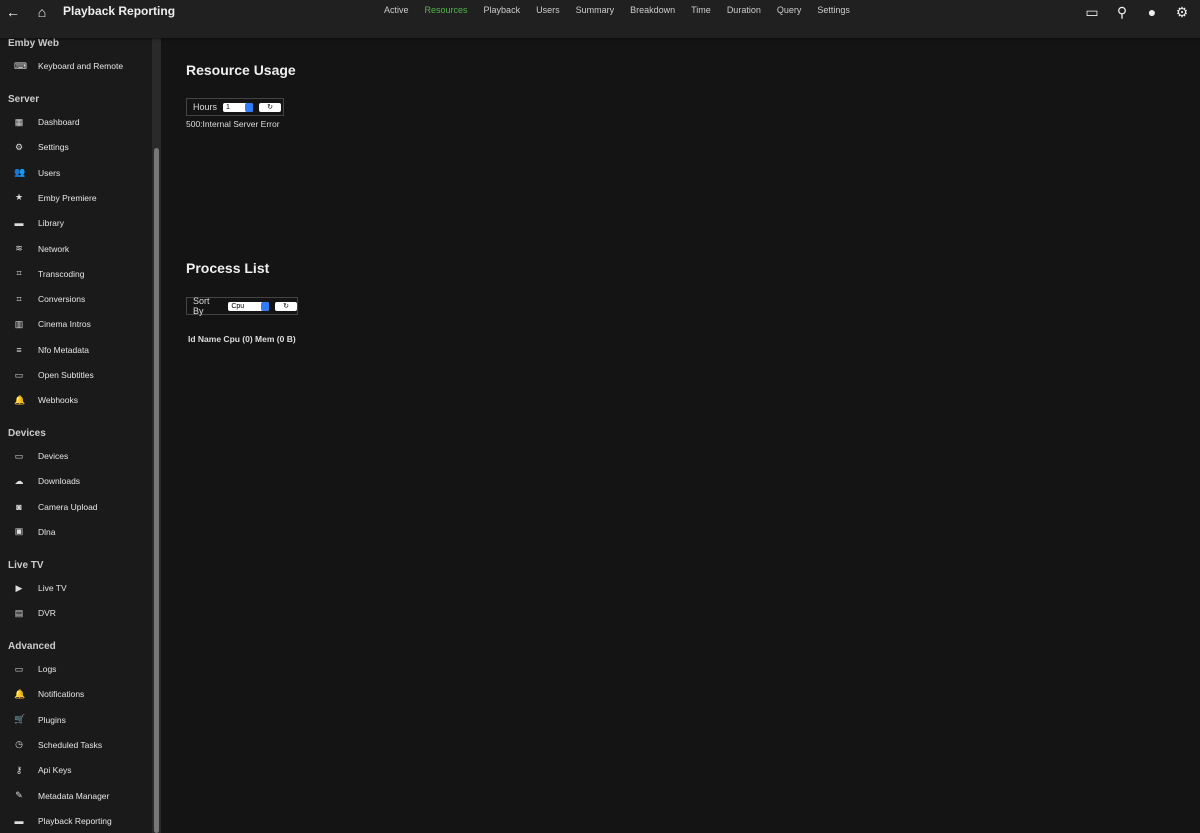 The height and width of the screenshot is (833, 1200). What do you see at coordinates (19, 298) in the screenshot?
I see `conversions-icon: ⌗` at bounding box center [19, 298].